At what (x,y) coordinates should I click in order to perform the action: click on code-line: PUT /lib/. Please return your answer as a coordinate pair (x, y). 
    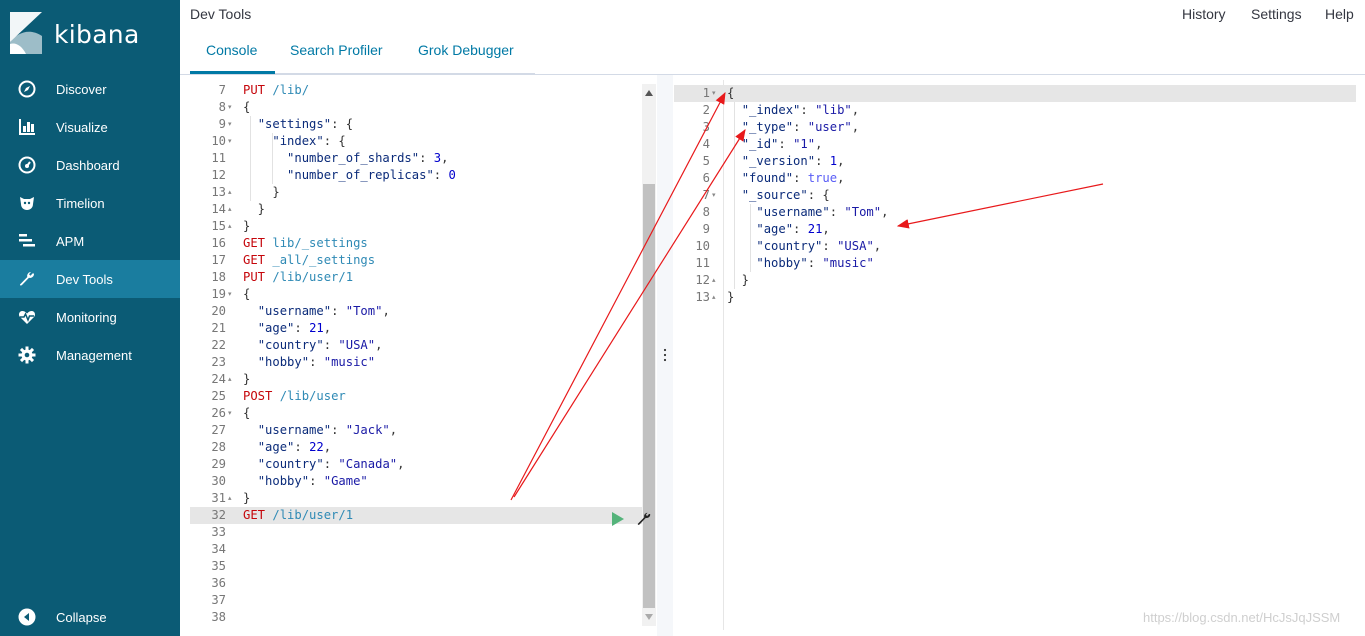
    Looking at the image, I should click on (276, 90).